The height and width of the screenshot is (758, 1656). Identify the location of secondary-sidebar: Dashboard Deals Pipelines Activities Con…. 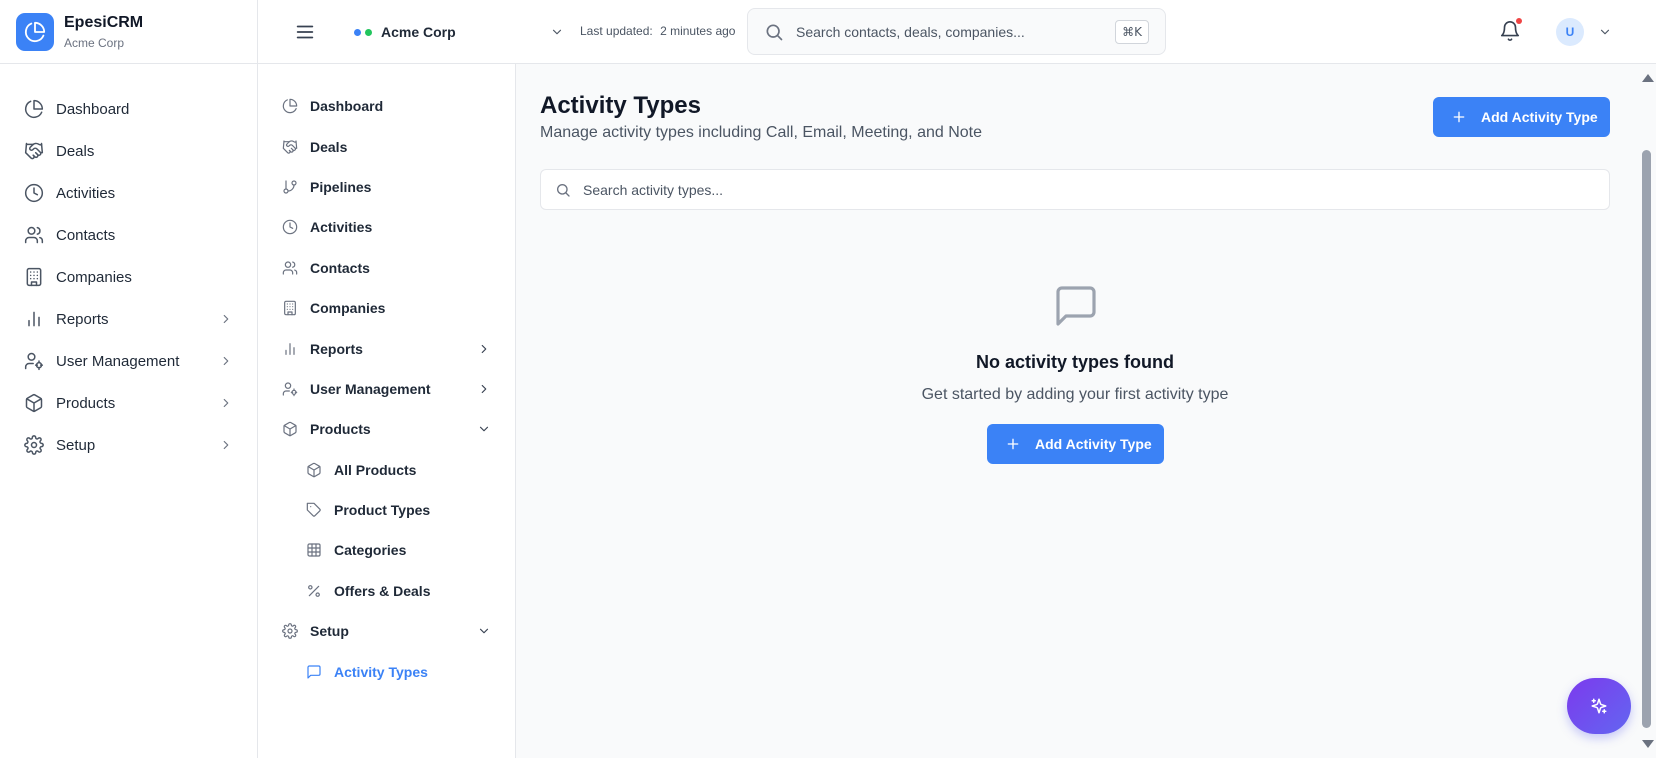
(387, 411).